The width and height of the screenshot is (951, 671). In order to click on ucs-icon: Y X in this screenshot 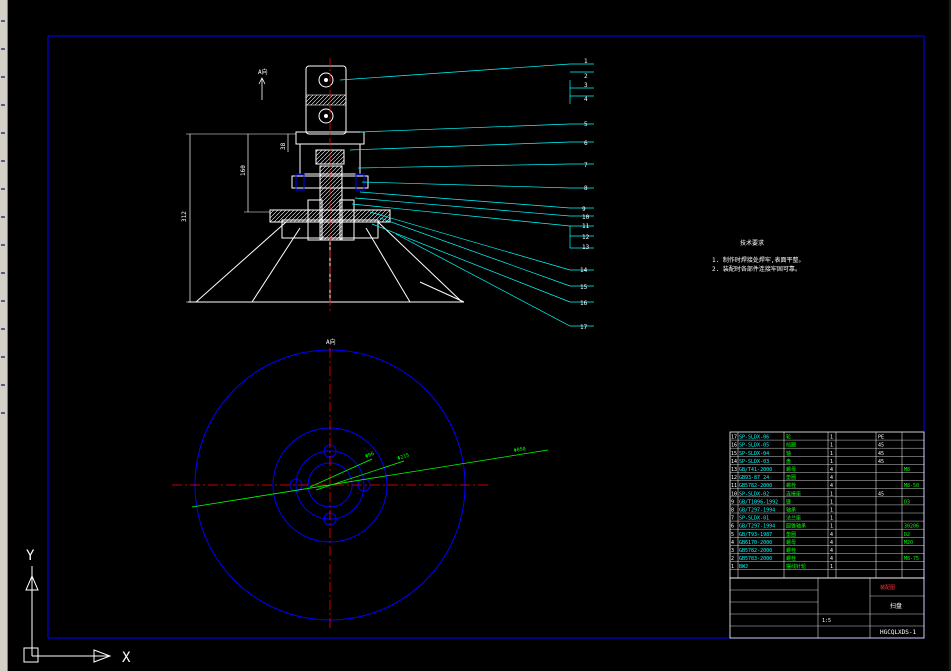, I will do `click(77, 607)`.